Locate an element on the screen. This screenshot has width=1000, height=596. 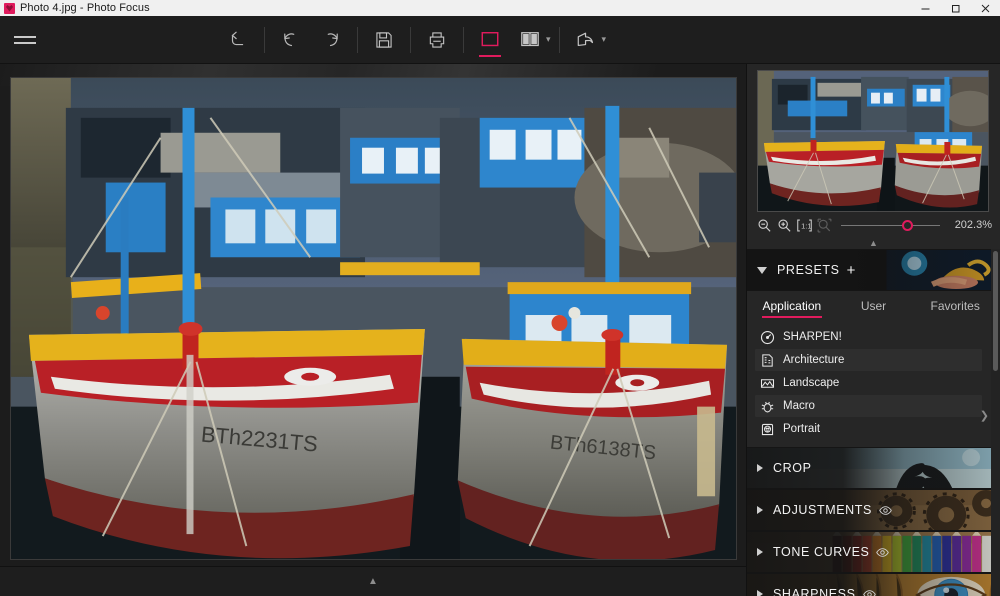
preset-label: Portrait is located at coordinates (802, 429).